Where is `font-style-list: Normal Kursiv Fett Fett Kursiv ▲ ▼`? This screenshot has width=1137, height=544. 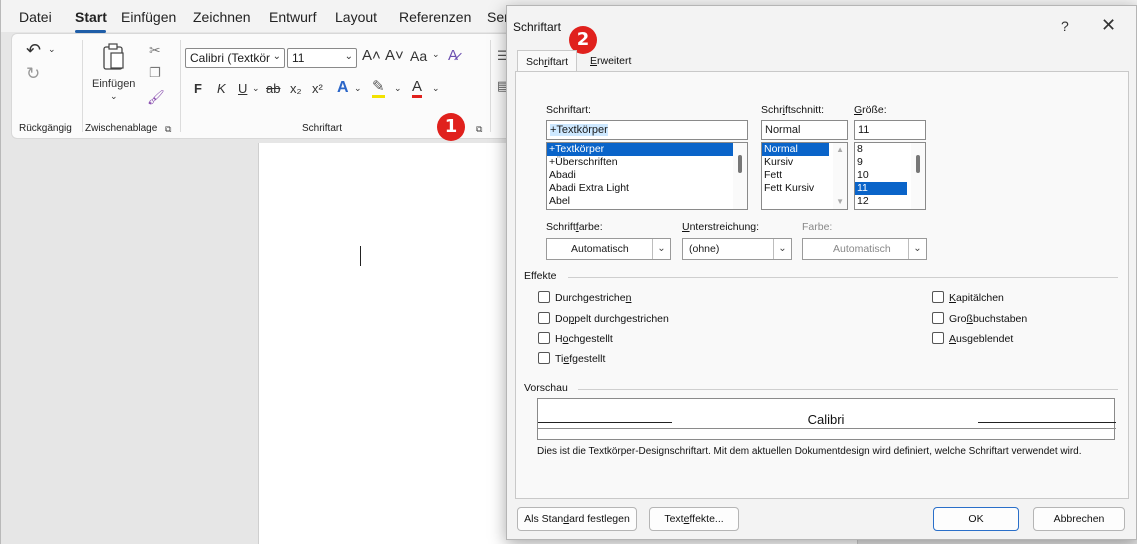 font-style-list: Normal Kursiv Fett Fett Kursiv ▲ ▼ is located at coordinates (804, 176).